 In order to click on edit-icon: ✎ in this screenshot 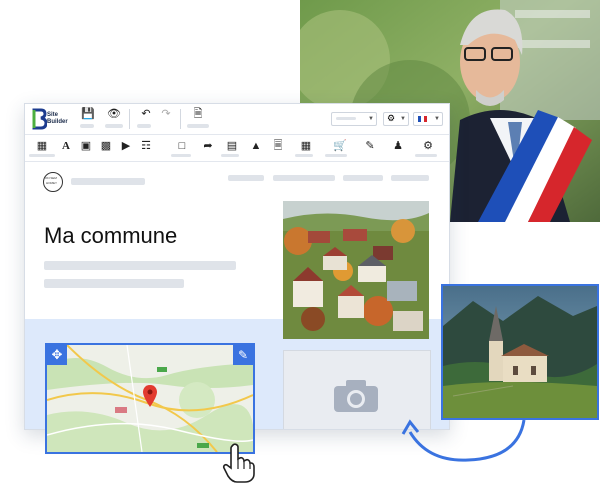, I will do `click(370, 146)`.